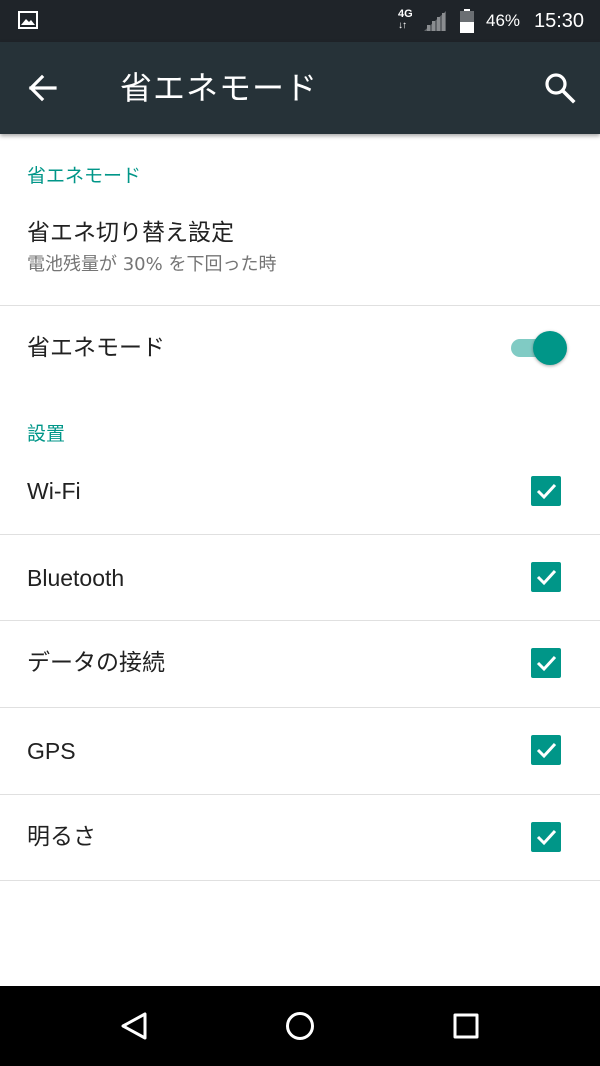 The width and height of the screenshot is (600, 1066). What do you see at coordinates (51, 751) in the screenshot?
I see `gps-label: GPS` at bounding box center [51, 751].